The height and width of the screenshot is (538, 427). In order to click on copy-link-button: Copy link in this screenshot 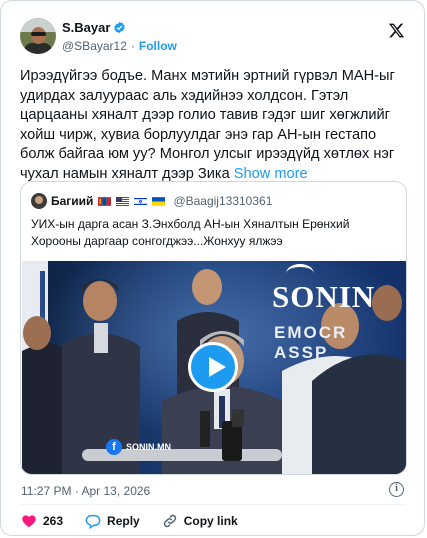, I will do `click(200, 521)`.